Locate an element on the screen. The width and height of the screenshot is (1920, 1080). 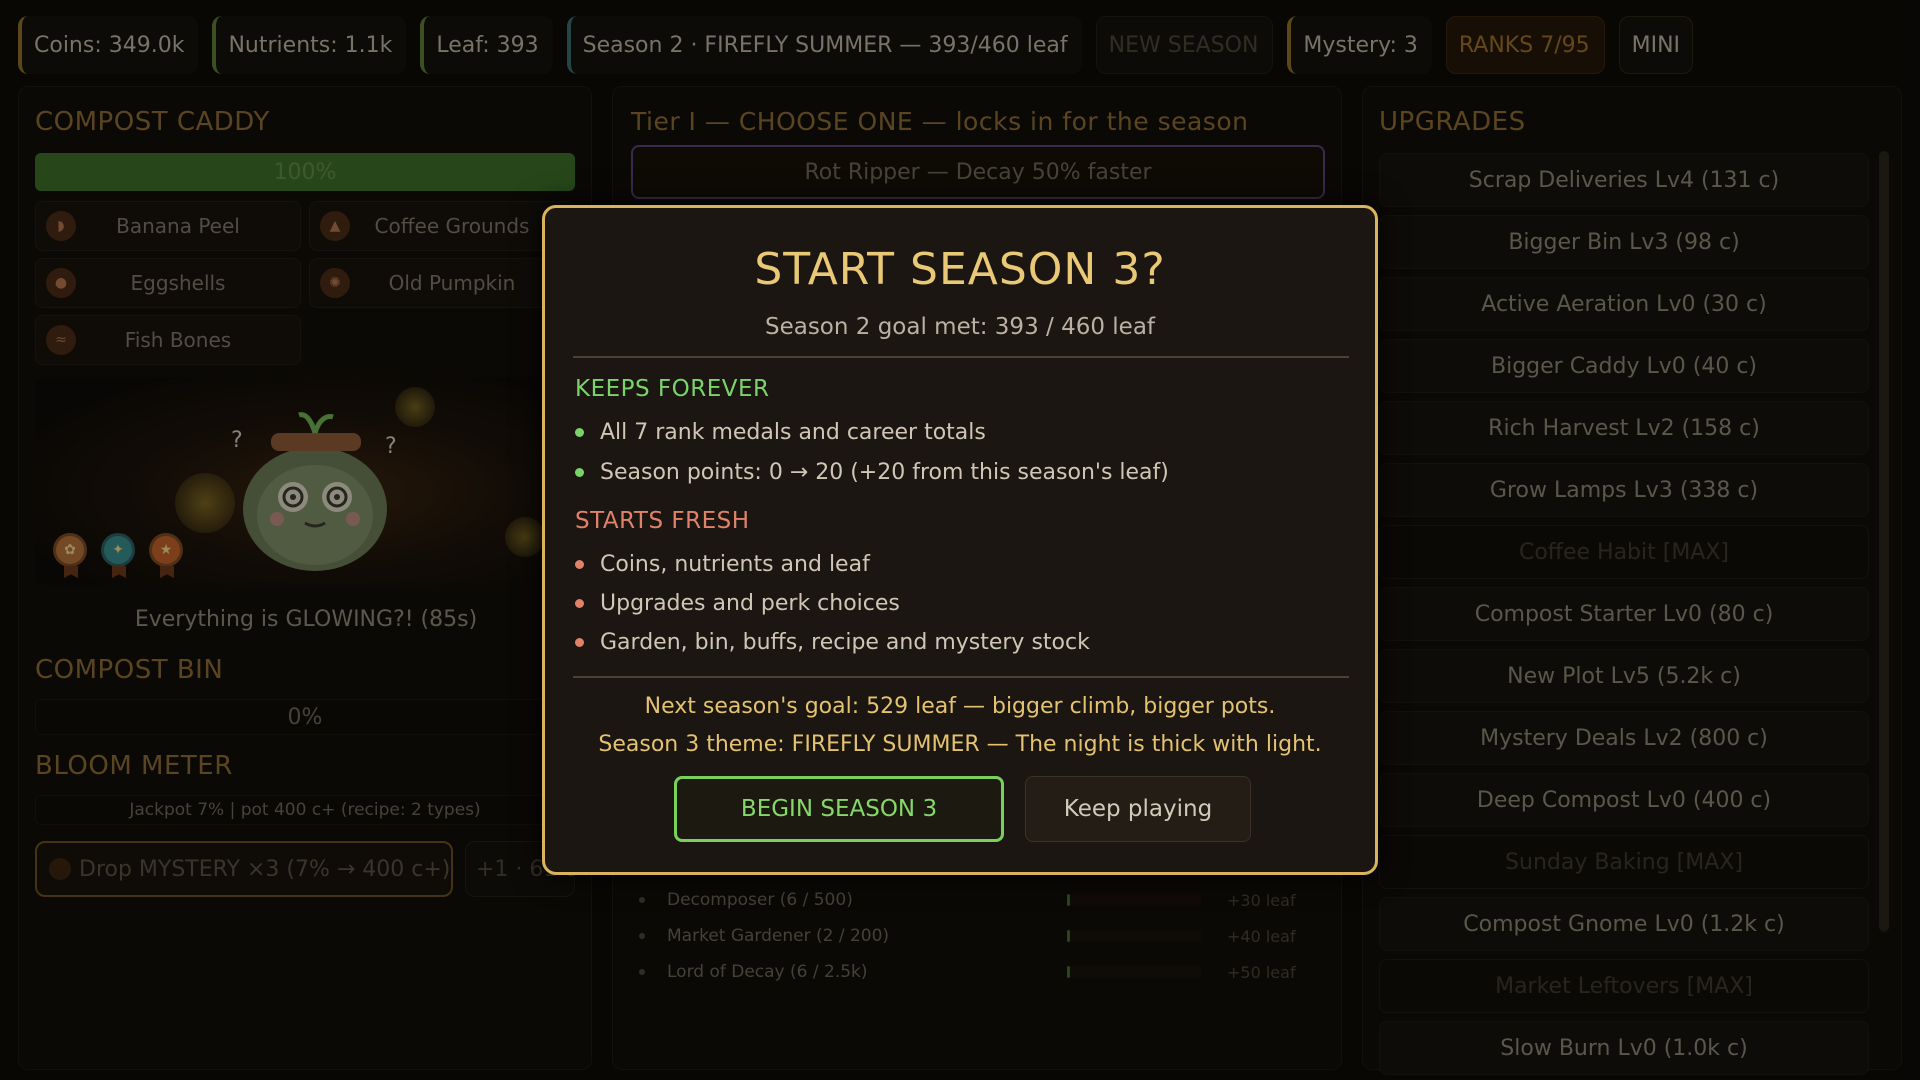
banana-icon: ◗ is located at coordinates (61, 226).